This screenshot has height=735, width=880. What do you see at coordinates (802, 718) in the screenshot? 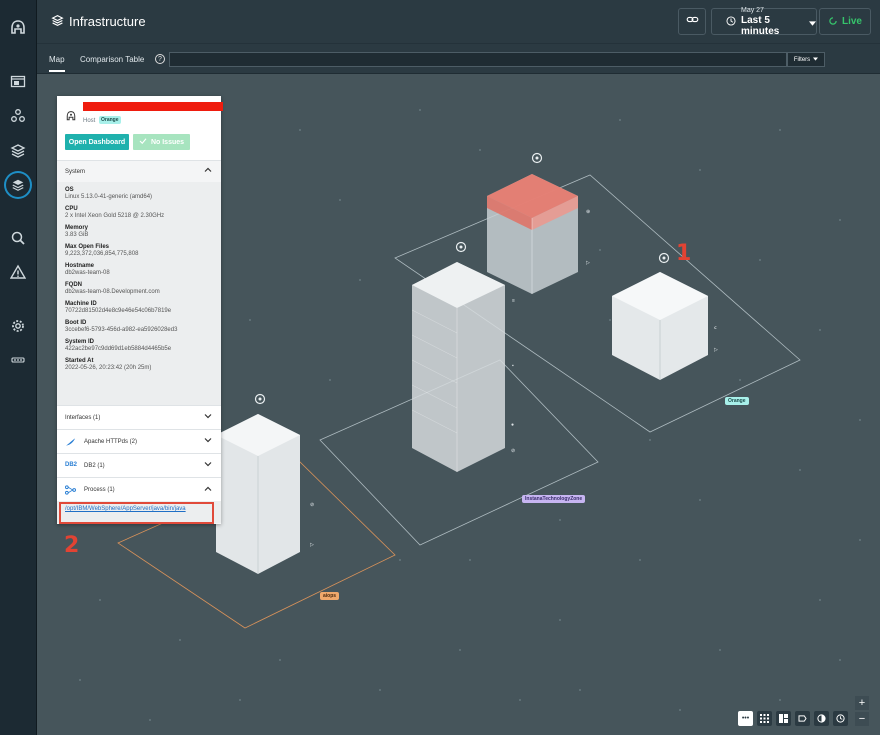
I see `tag-icon` at bounding box center [802, 718].